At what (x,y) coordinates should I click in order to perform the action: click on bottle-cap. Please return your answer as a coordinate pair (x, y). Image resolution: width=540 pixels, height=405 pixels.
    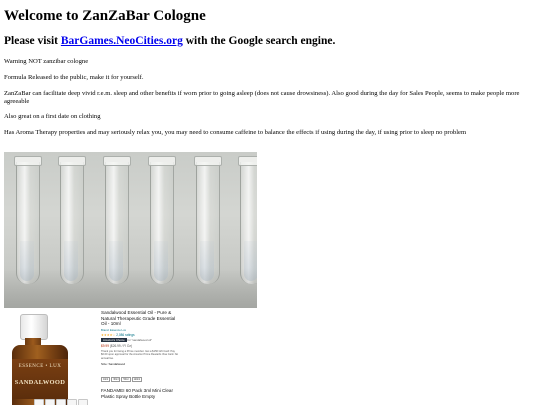
    Looking at the image, I should click on (34, 327).